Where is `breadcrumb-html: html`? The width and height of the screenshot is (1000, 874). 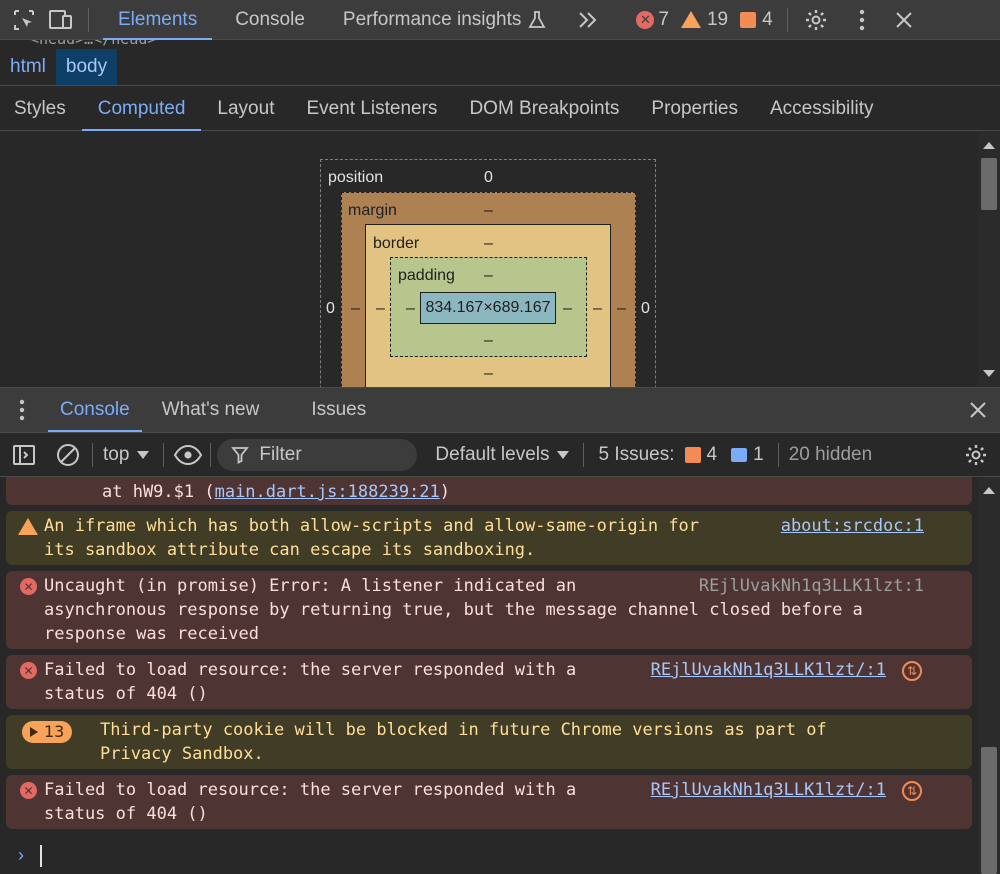 breadcrumb-html: html is located at coordinates (28, 67).